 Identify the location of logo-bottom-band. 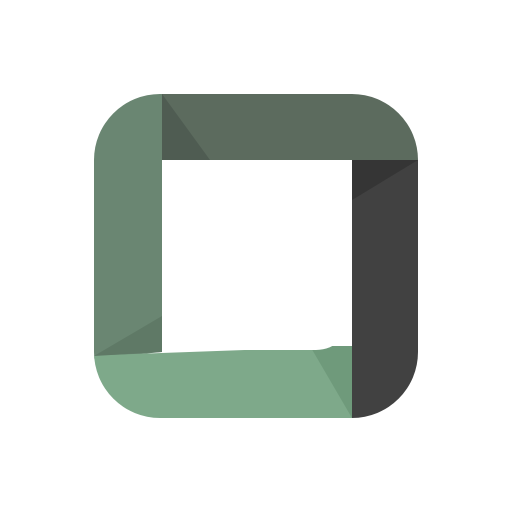
(223, 382).